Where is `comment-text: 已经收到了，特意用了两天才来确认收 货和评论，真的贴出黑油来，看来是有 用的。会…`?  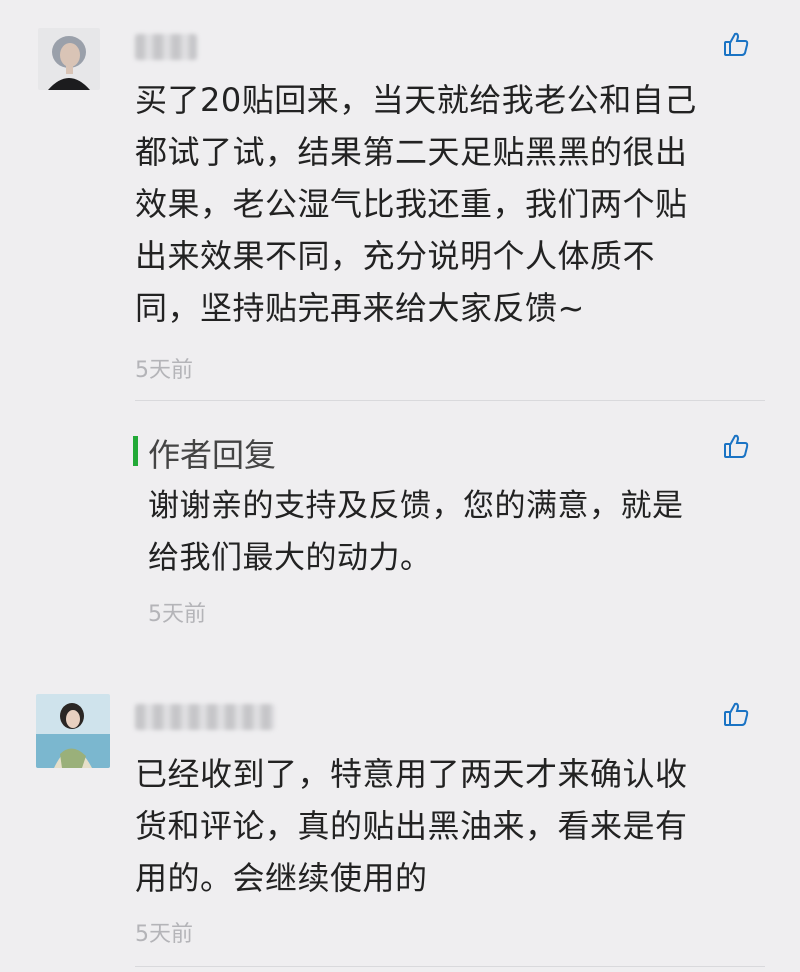 comment-text: 已经收到了，特意用了两天才来确认收 货和评论，真的贴出黑油来，看来是有 用的。会… is located at coordinates (411, 826).